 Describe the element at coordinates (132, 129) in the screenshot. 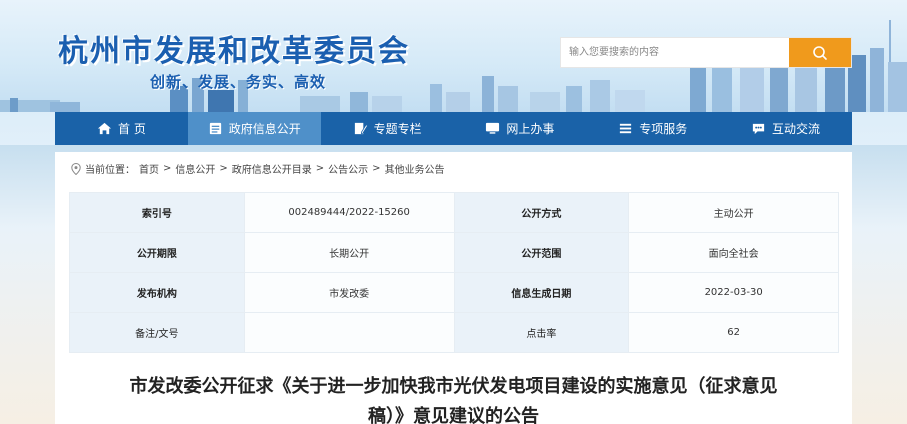

I see `nav-item-label: 首 页` at that location.